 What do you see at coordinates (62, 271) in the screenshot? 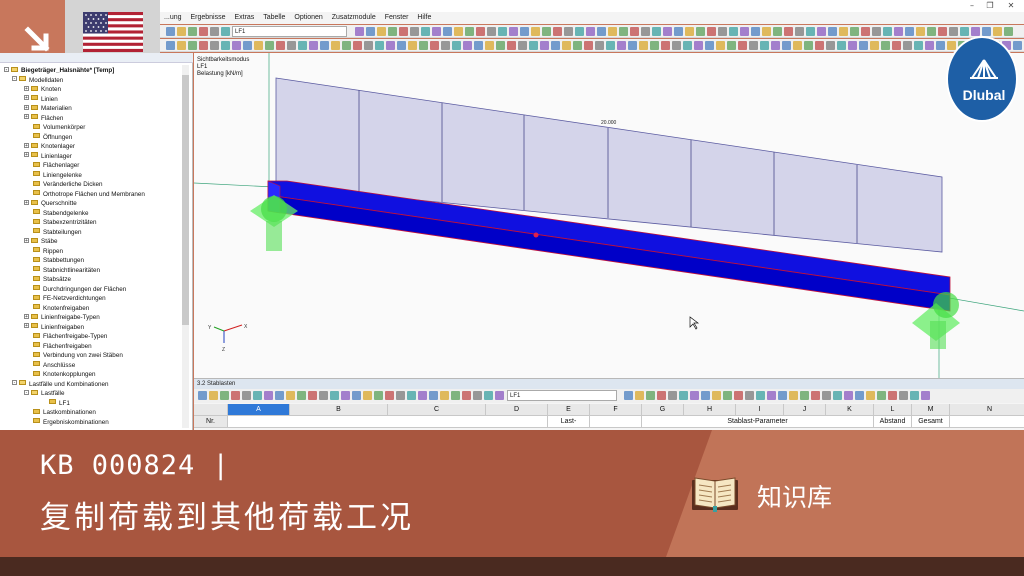
I see `navigator-item: Stabnichtlinearitäten` at bounding box center [62, 271].